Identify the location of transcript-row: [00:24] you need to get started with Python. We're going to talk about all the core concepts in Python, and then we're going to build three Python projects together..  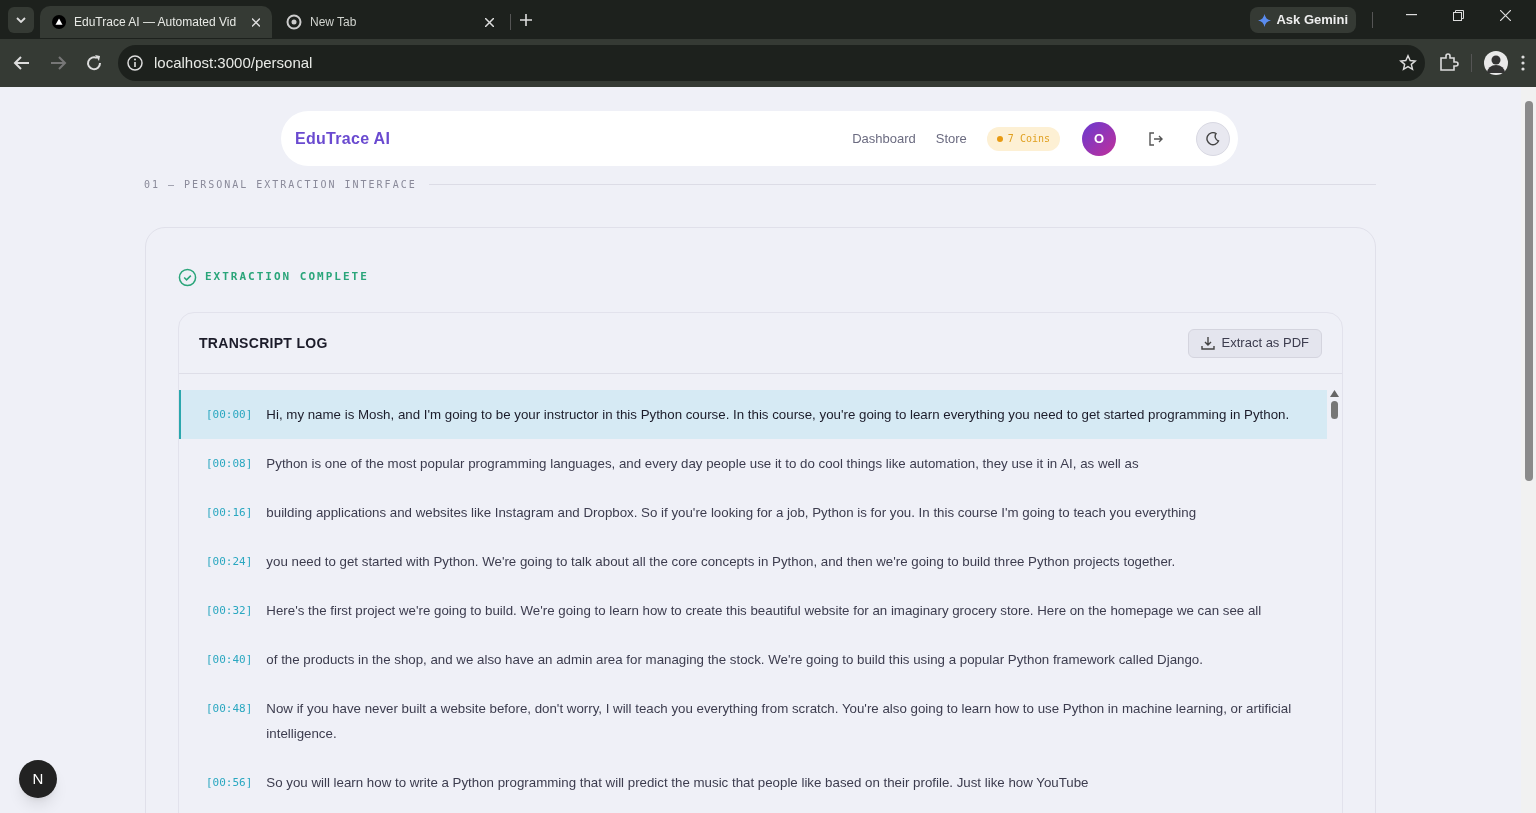
(753, 561).